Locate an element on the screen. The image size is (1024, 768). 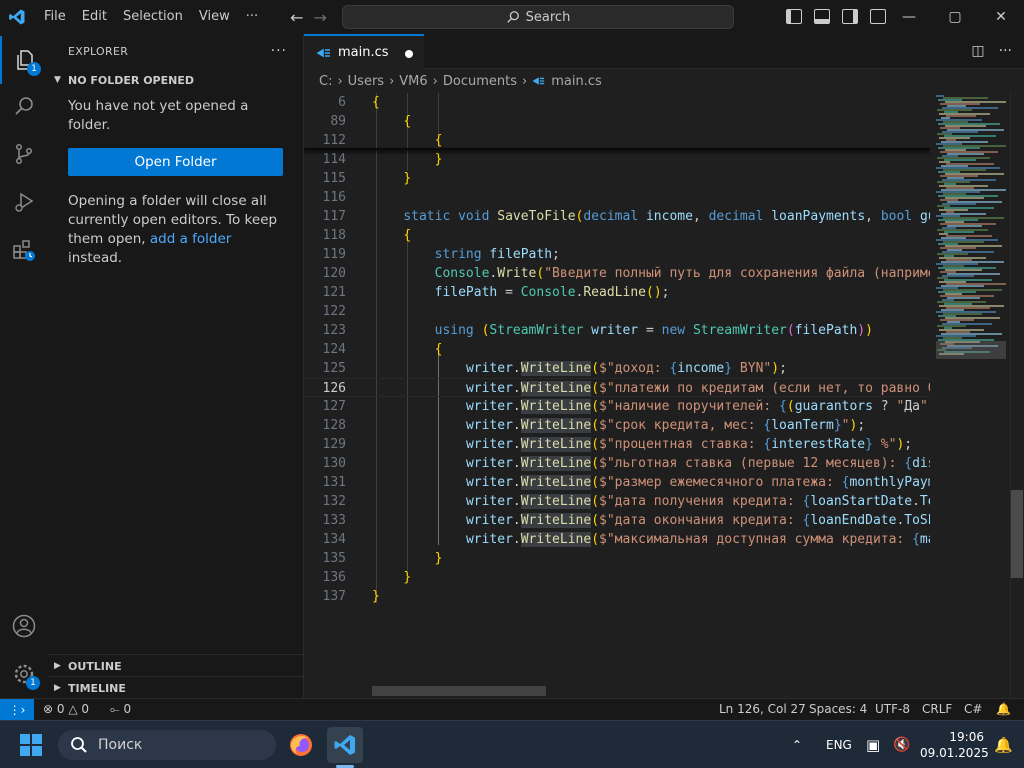
add-folder-link: add a folder is located at coordinates (190, 239).